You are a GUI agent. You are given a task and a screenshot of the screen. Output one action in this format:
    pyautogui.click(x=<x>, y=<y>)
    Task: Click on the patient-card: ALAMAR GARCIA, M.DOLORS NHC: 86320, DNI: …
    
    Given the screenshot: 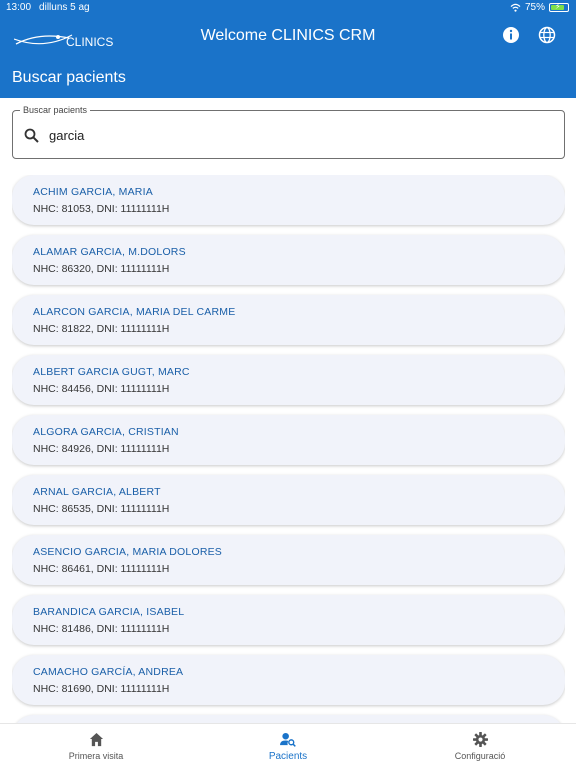 What is the action you would take?
    pyautogui.click(x=288, y=260)
    